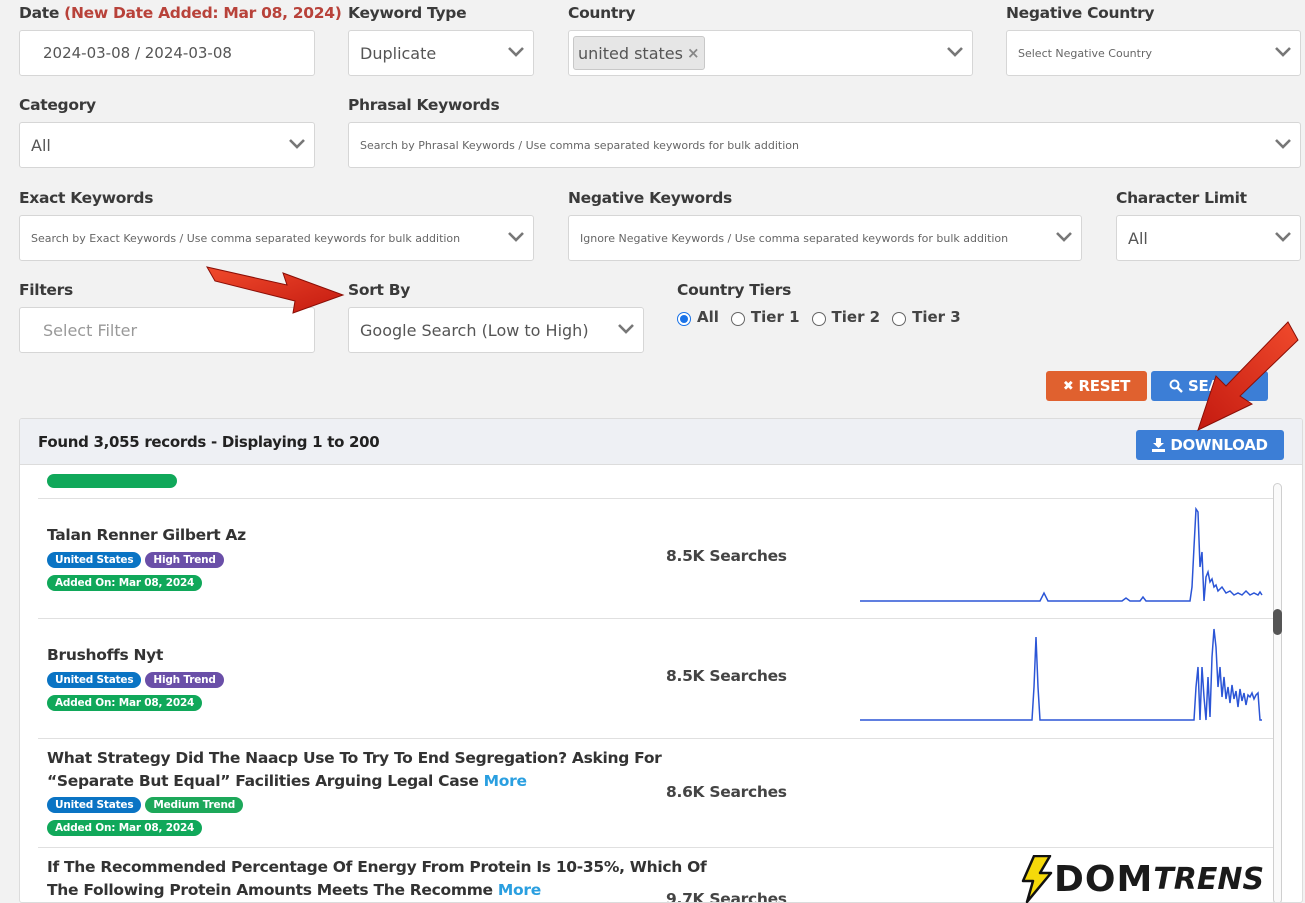 This screenshot has height=903, width=1305. What do you see at coordinates (1085, 53) in the screenshot?
I see `negative-country-placeholder: Select Negative Country` at bounding box center [1085, 53].